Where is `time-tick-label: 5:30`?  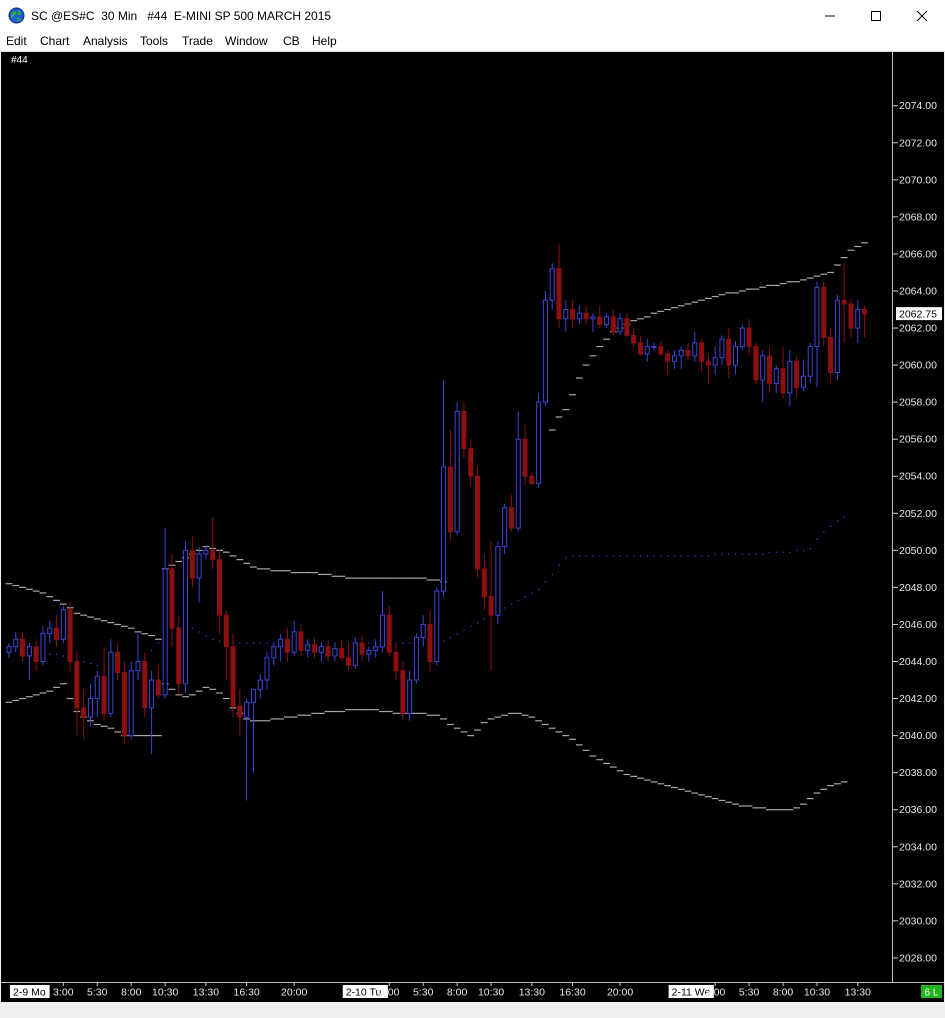
time-tick-label: 5:30 is located at coordinates (423, 993).